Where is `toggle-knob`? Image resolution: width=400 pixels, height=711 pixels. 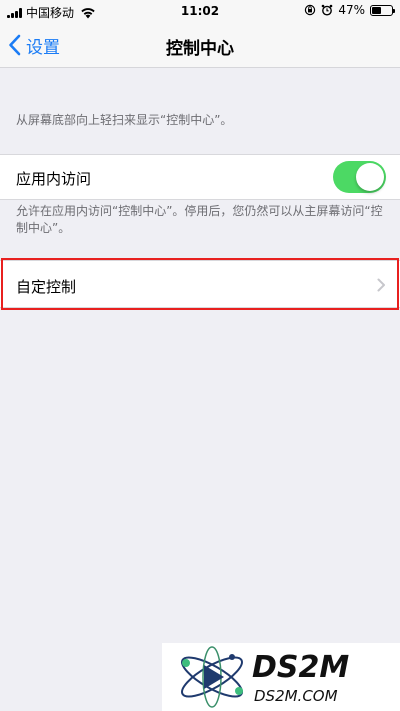
toggle-knob is located at coordinates (370, 177).